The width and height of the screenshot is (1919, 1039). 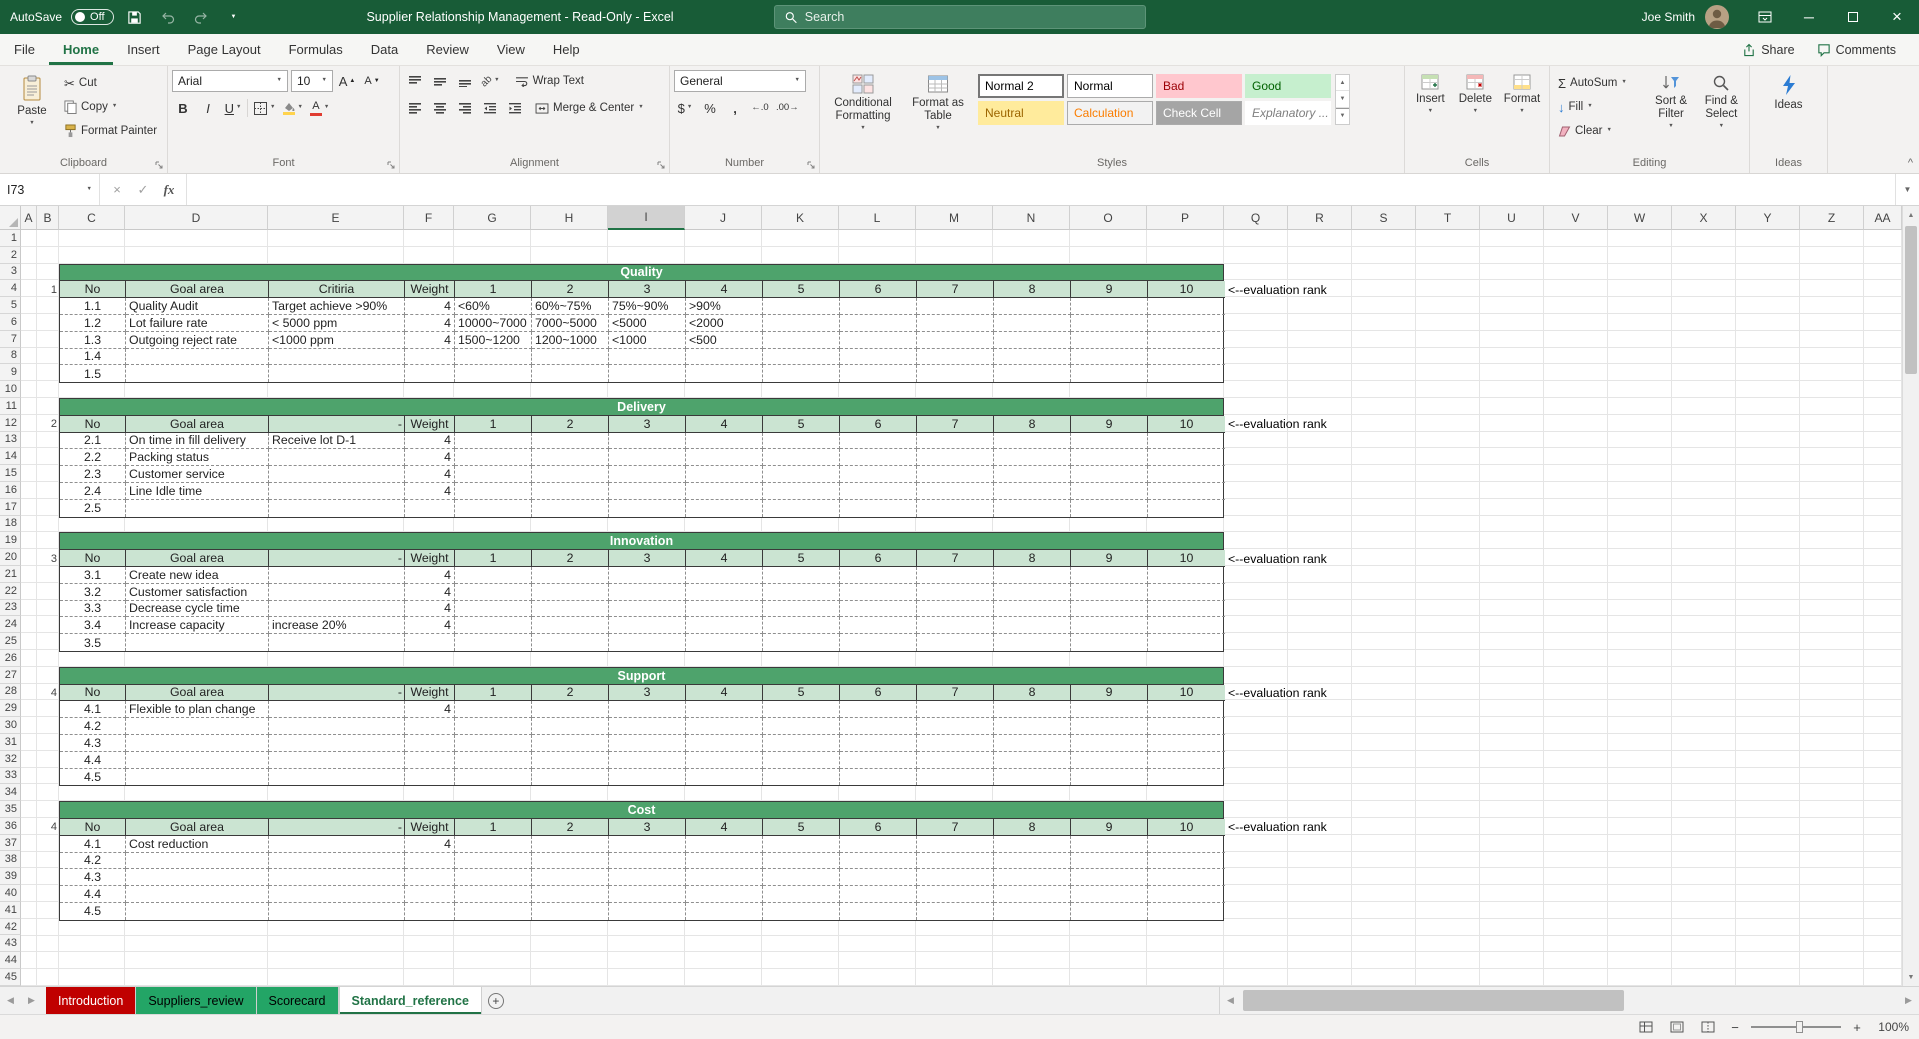 What do you see at coordinates (1768, 218) in the screenshot?
I see `column-header-y: Y` at bounding box center [1768, 218].